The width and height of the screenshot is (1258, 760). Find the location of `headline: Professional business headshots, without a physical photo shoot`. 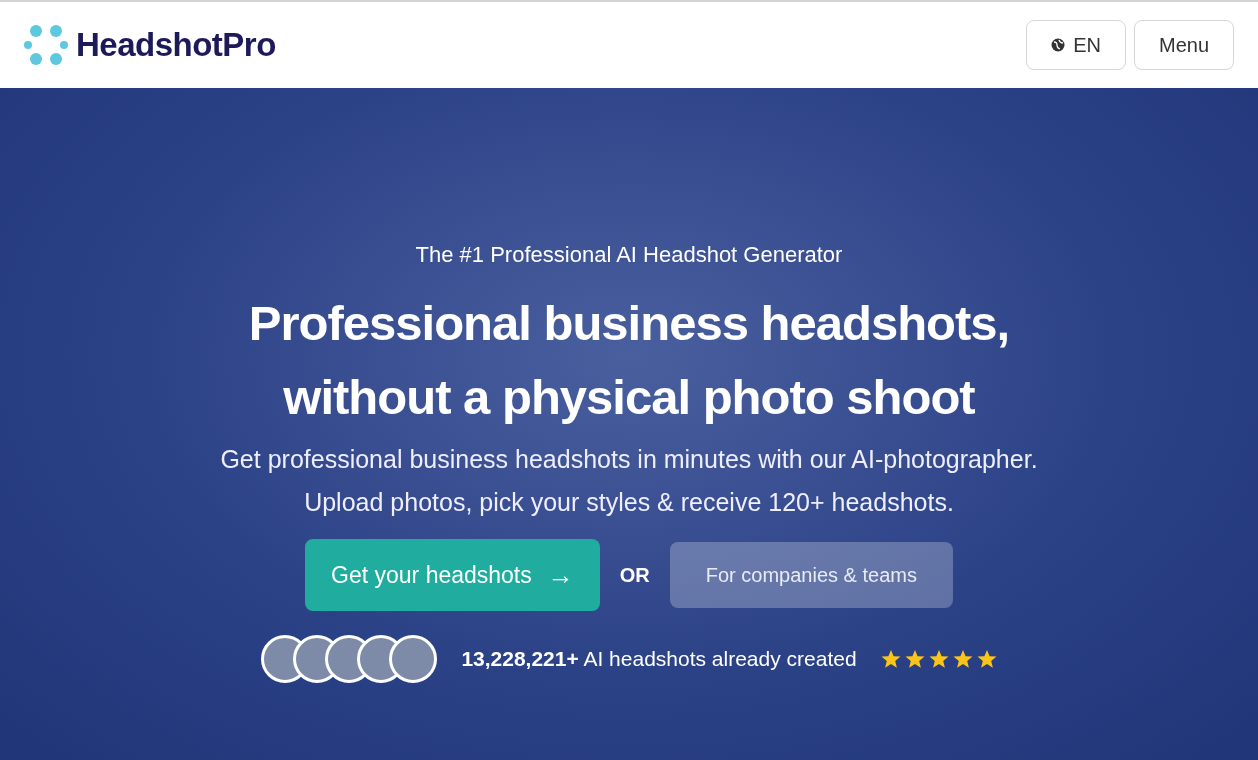

headline: Professional business headshots, without a physical photo shoot is located at coordinates (629, 360).